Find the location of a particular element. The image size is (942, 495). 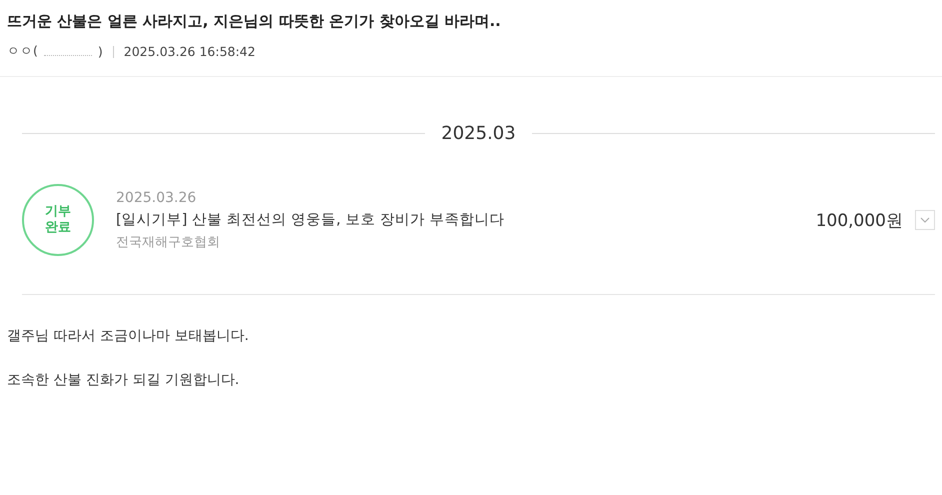

expand-button is located at coordinates (925, 220).